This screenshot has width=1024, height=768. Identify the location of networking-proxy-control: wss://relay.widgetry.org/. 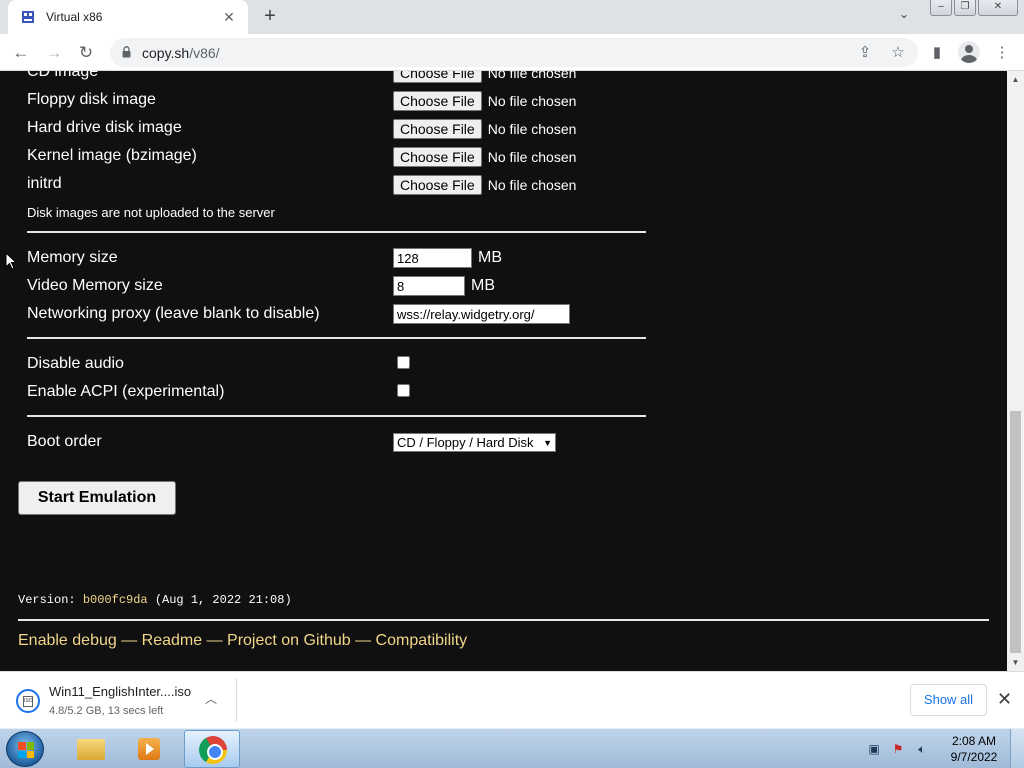
(481, 314).